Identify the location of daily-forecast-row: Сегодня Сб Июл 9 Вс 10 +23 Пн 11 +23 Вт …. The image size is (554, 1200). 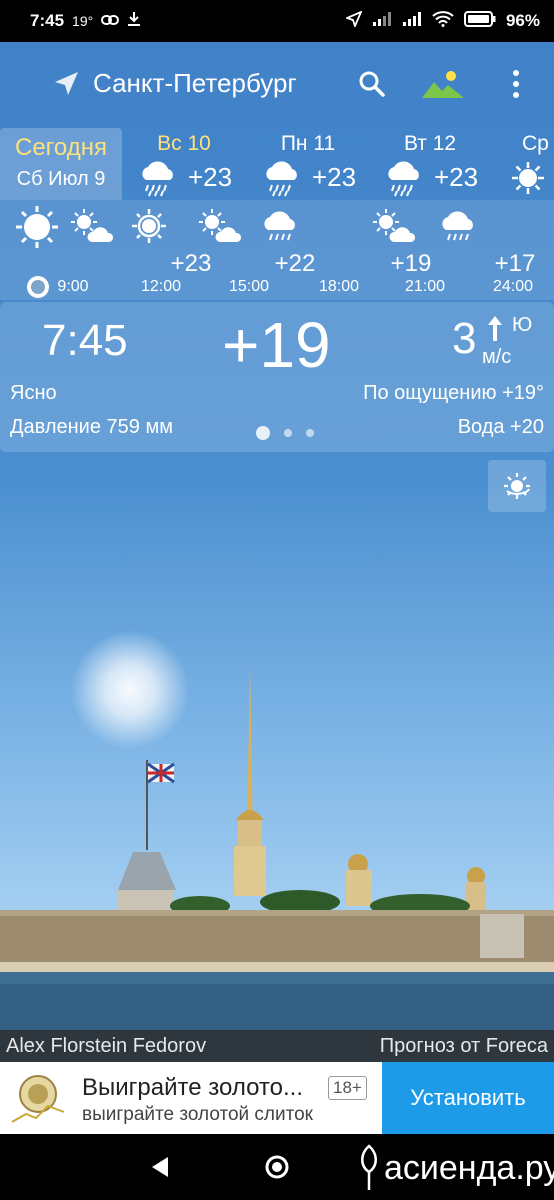
(277, 164).